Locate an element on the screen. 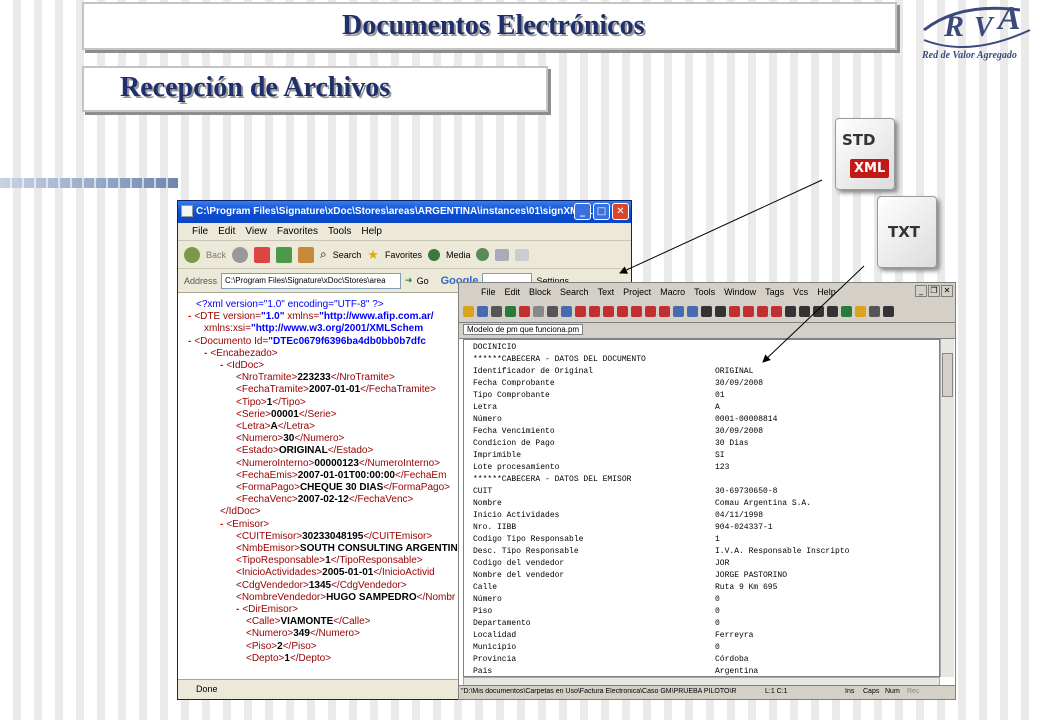 The width and height of the screenshot is (1040, 720). back-arrow-icon is located at coordinates (192, 254).